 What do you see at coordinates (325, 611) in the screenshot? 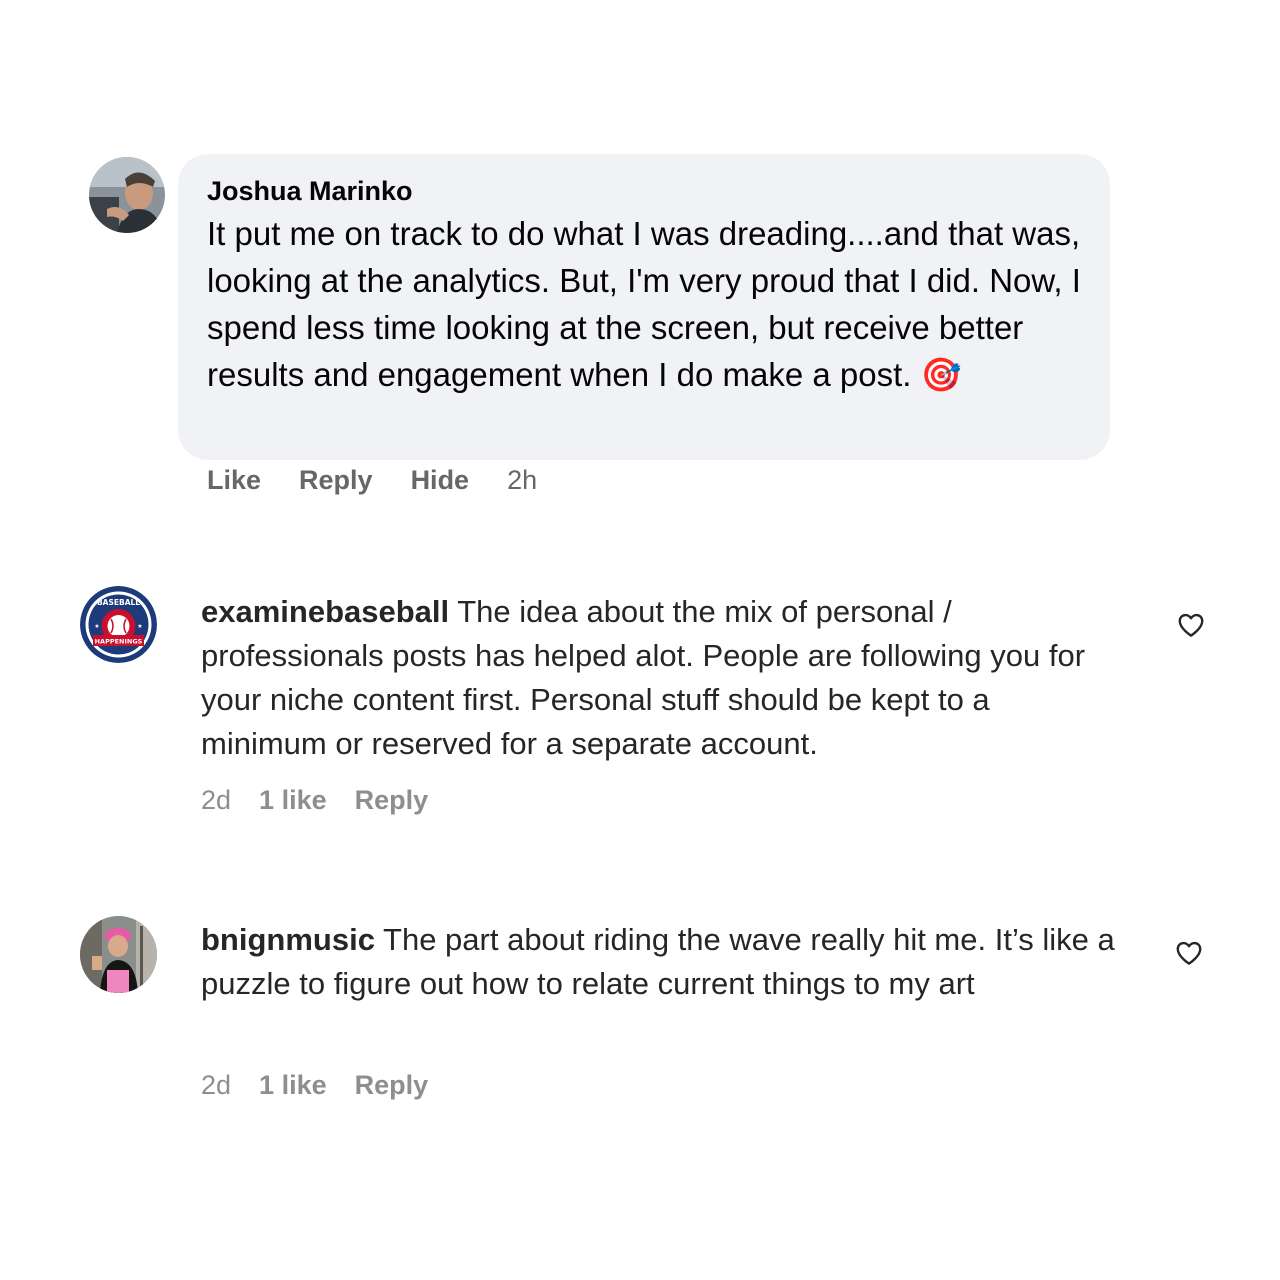
I see `comment-username: examinebaseball` at bounding box center [325, 611].